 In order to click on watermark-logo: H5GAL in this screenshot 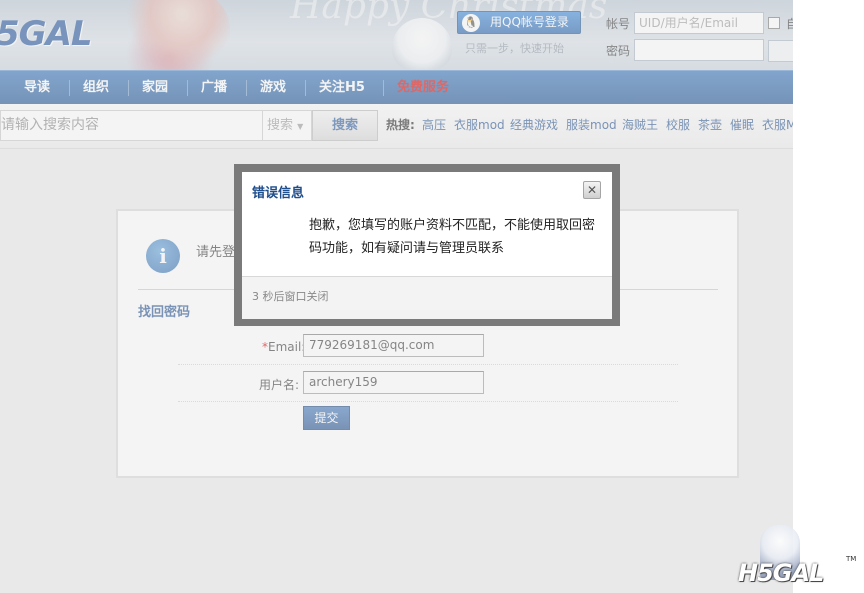, I will do `click(781, 573)`.